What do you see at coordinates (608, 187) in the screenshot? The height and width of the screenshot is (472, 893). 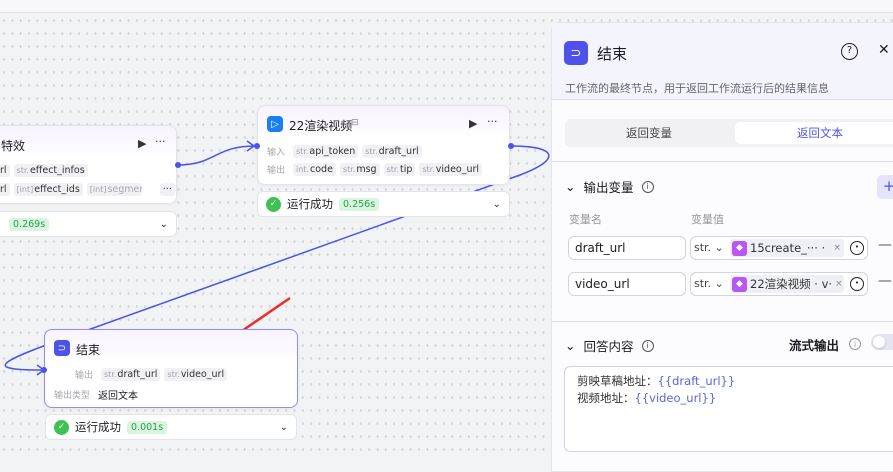 I see `section-title: 输出变量` at bounding box center [608, 187].